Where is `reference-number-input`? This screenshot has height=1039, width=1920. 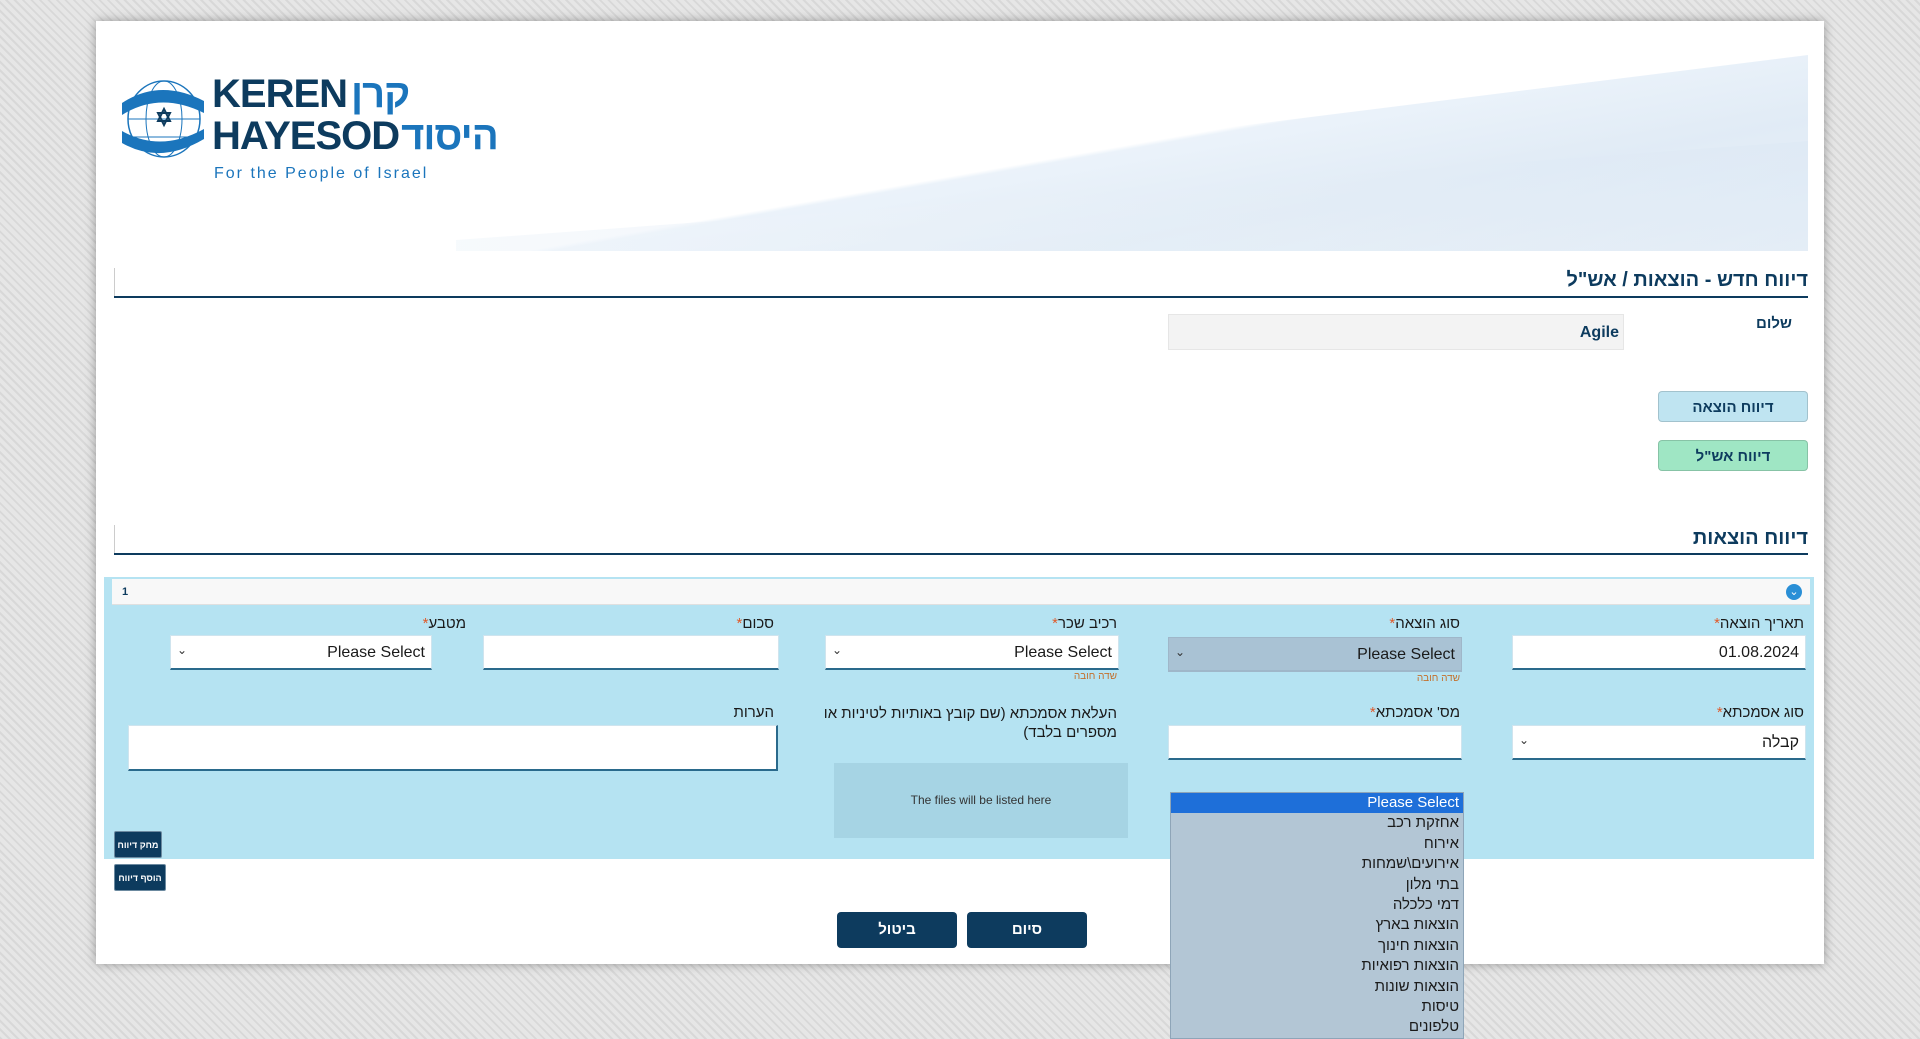 reference-number-input is located at coordinates (1315, 742).